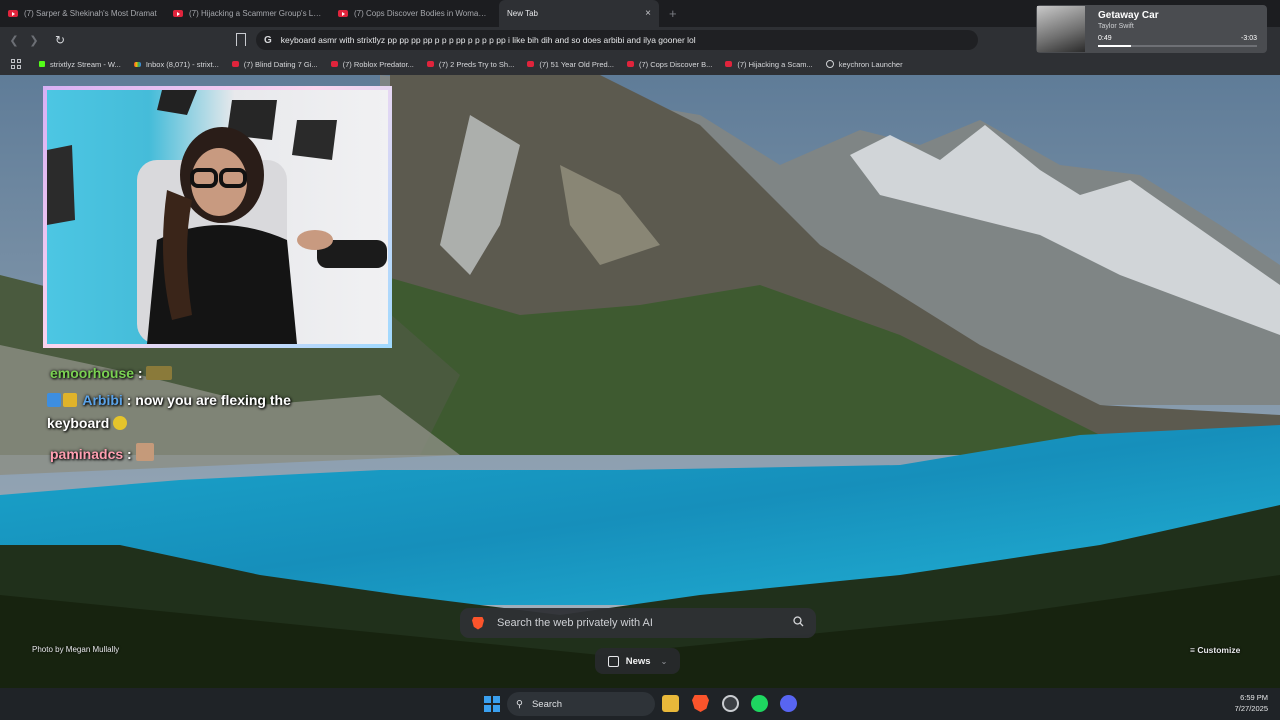 The height and width of the screenshot is (720, 1280). I want to click on discord-icon, so click(788, 703).